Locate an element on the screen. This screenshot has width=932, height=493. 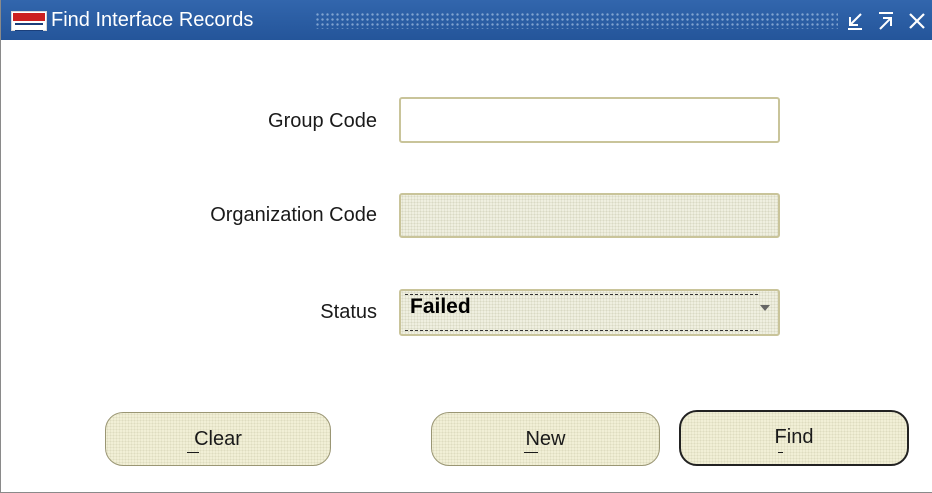
title-bar: Find Interface Records is located at coordinates (466, 20).